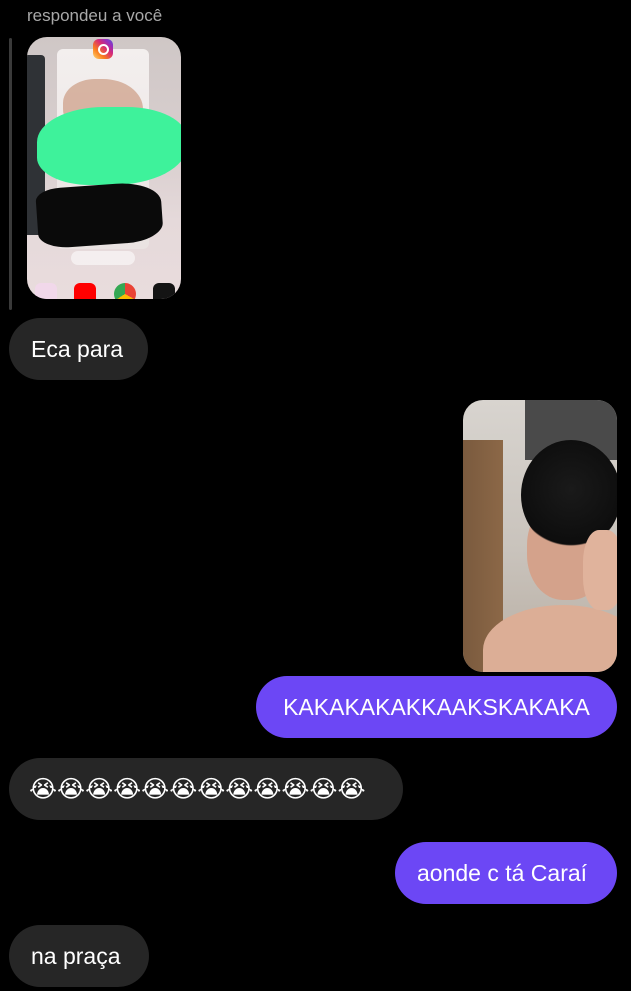 This screenshot has width=631, height=991. I want to click on reply-context-label: respondeu a você, so click(95, 15).